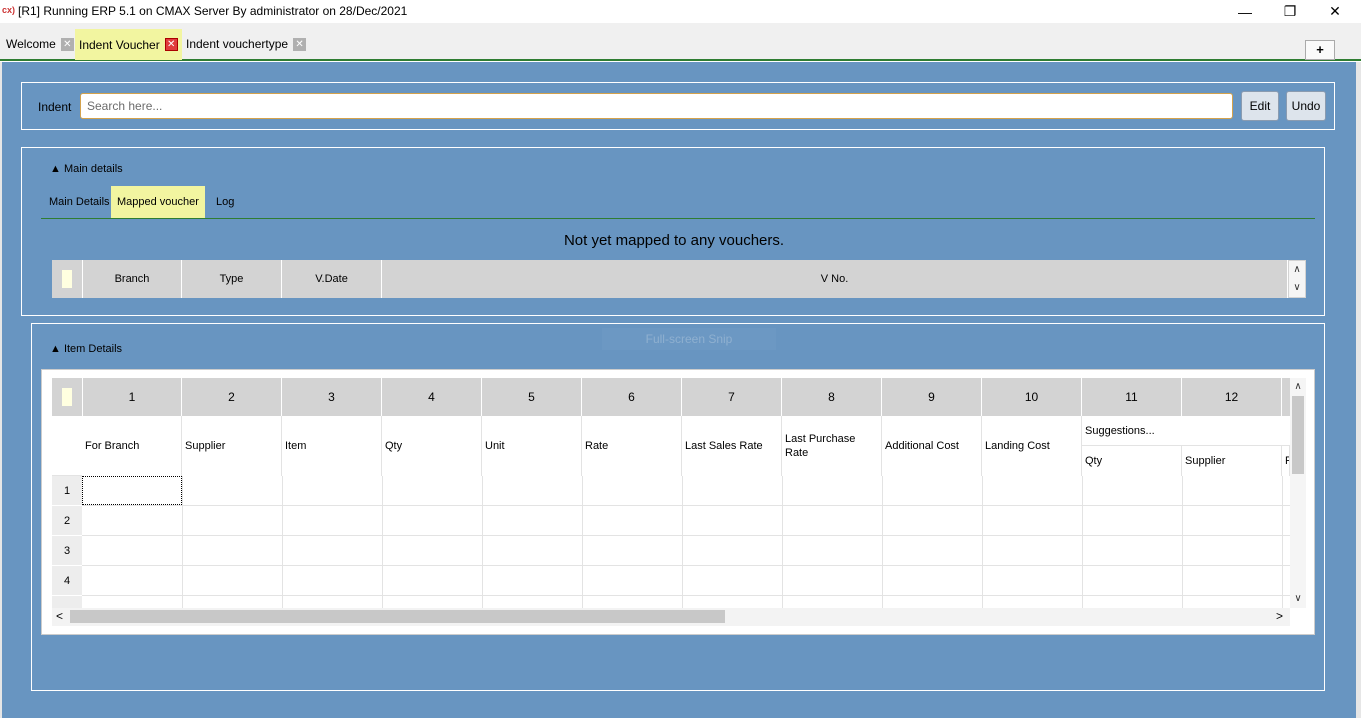 This screenshot has width=1361, height=718. I want to click on column-number: 1, so click(132, 397).